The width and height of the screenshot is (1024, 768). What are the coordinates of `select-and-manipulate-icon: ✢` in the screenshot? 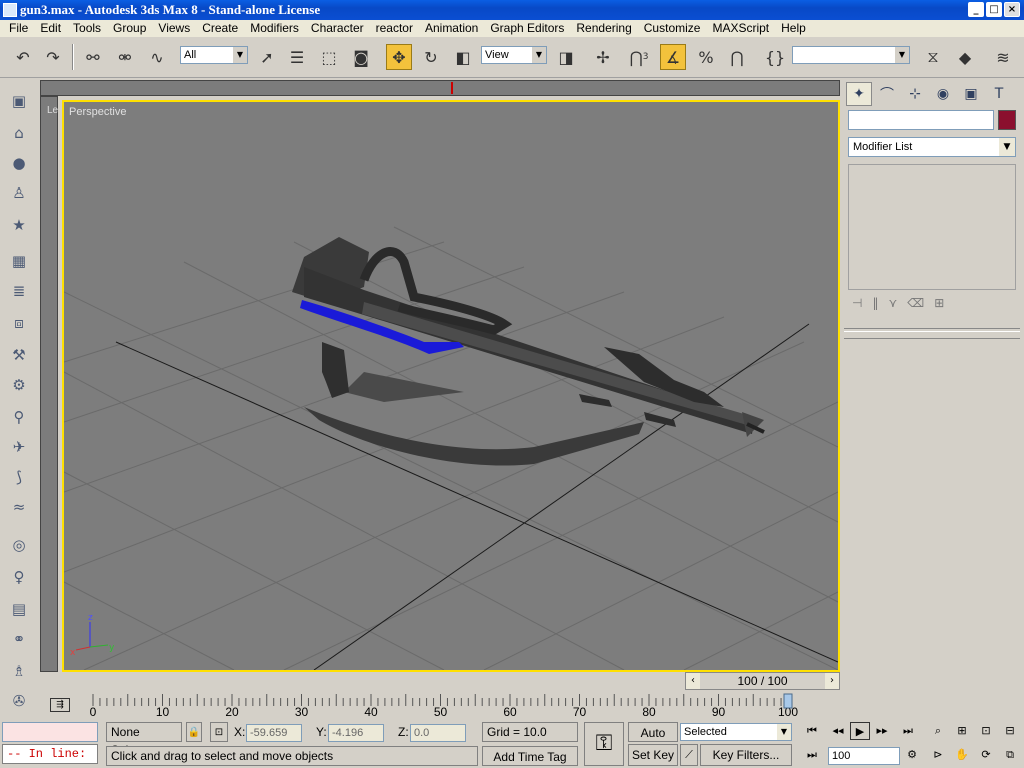 It's located at (603, 57).